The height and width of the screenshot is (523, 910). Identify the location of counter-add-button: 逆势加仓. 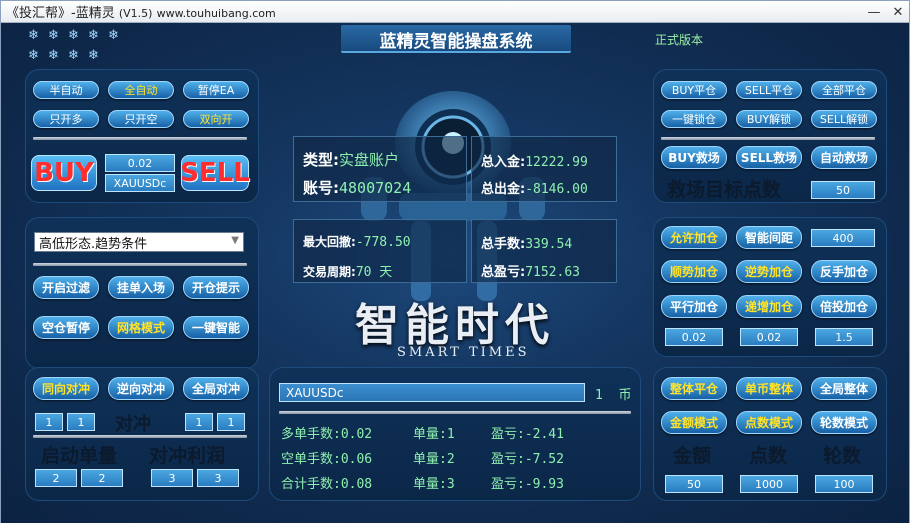
(769, 271).